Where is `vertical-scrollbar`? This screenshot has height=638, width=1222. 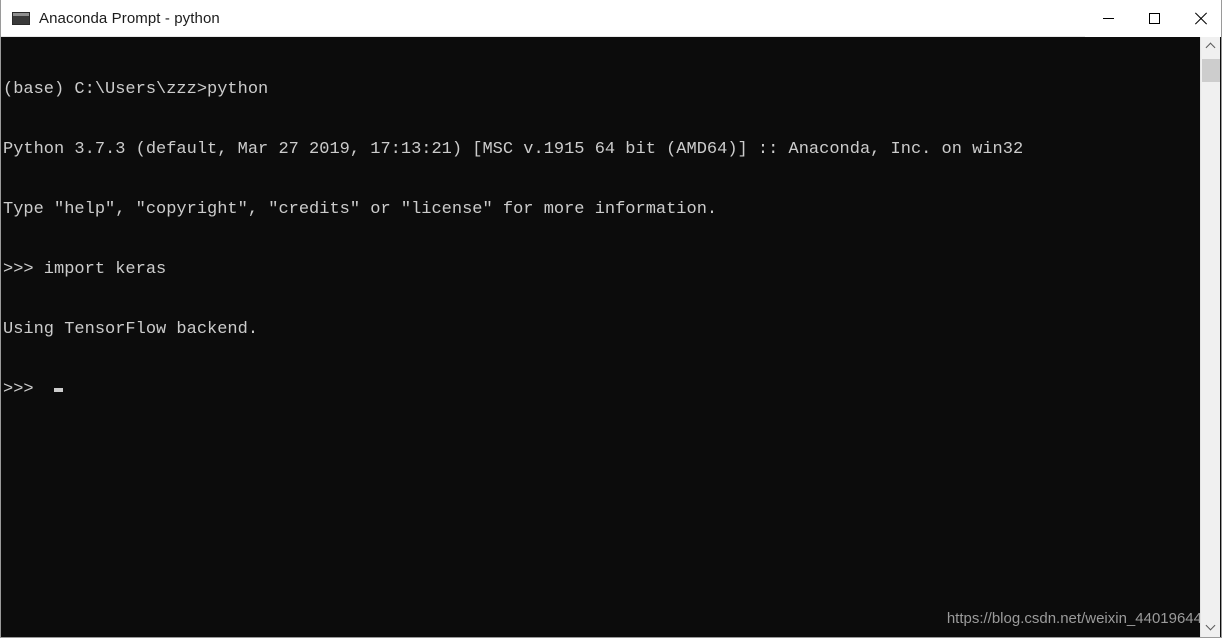
vertical-scrollbar is located at coordinates (1210, 337).